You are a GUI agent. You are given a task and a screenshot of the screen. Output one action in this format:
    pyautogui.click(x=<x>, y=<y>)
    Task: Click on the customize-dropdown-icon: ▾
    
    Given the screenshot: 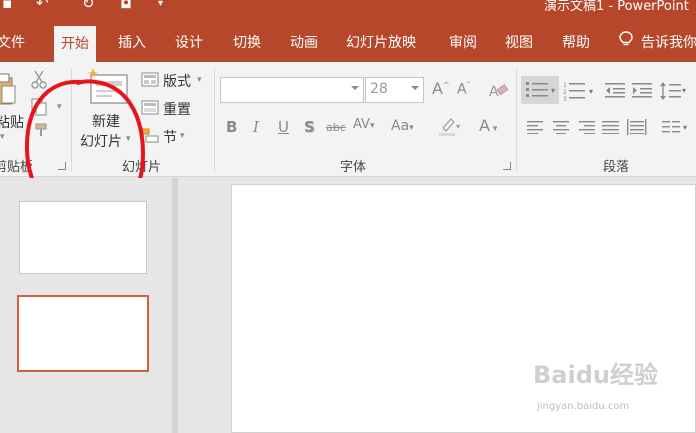 What is the action you would take?
    pyautogui.click(x=160, y=5)
    